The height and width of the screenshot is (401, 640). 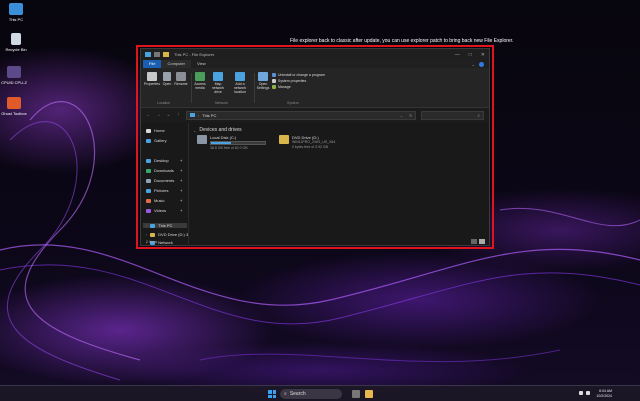 What do you see at coordinates (289, 81) in the screenshot?
I see `system-properties-button: System properties` at bounding box center [289, 81].